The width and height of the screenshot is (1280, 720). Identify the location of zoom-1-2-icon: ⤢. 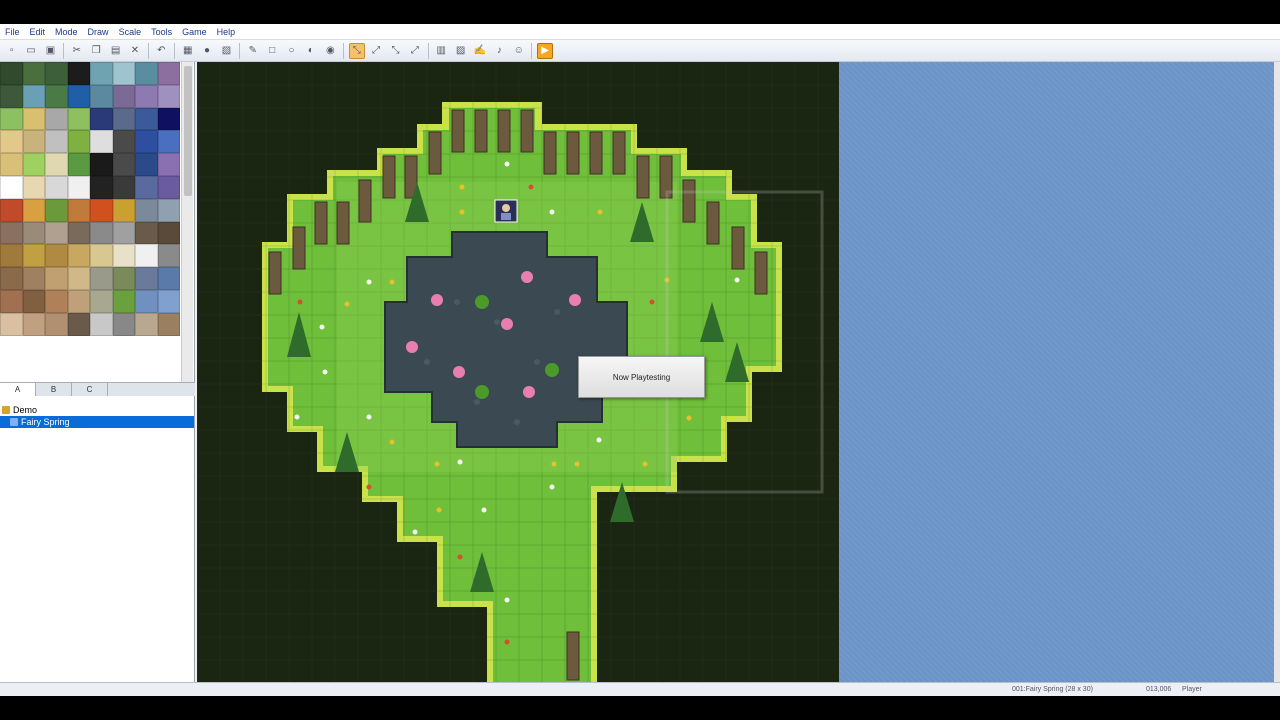
(376, 51).